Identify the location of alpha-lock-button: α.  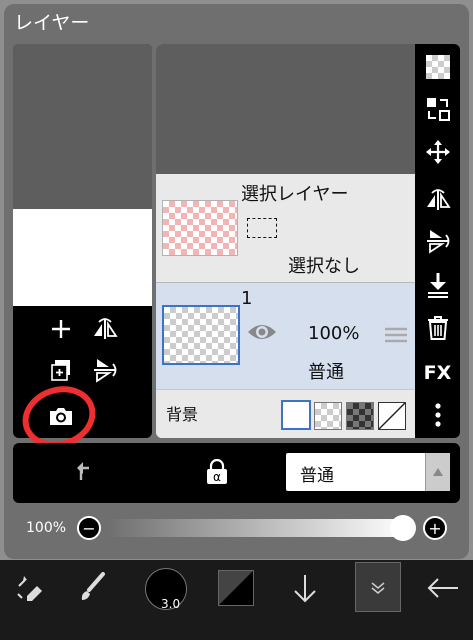
(217, 473).